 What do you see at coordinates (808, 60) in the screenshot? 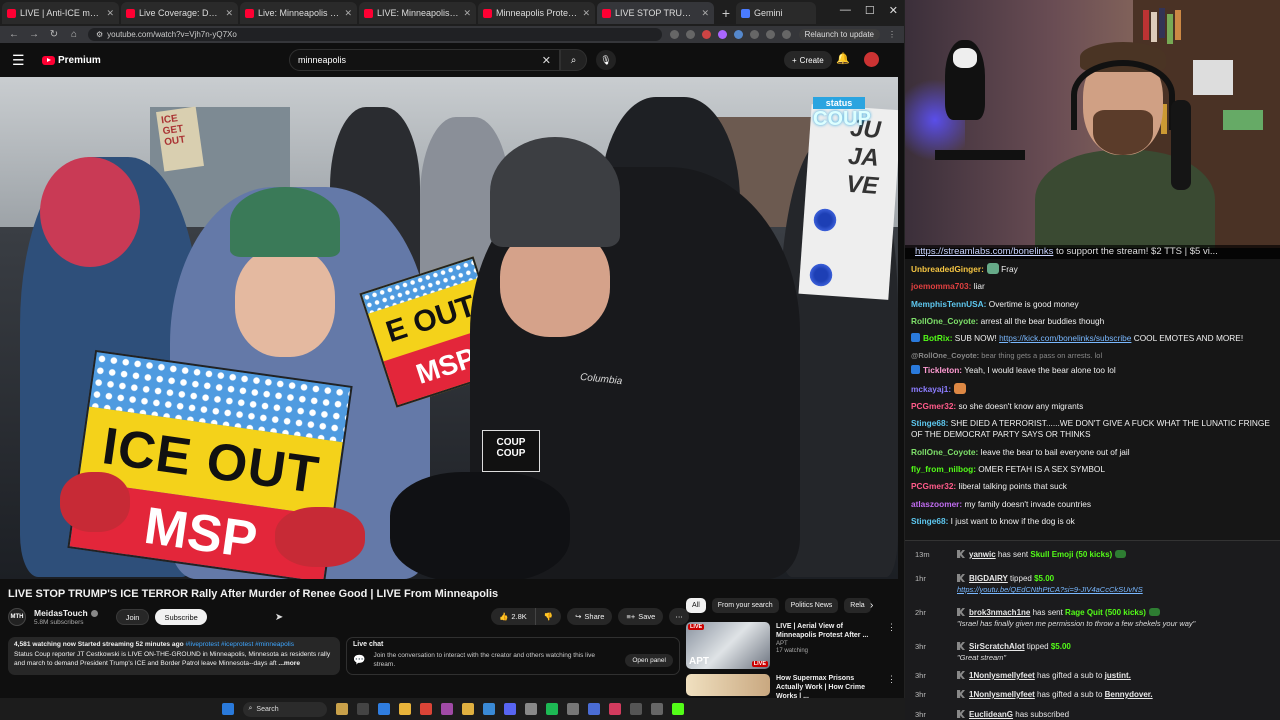
I see `create-button: + Create` at bounding box center [808, 60].